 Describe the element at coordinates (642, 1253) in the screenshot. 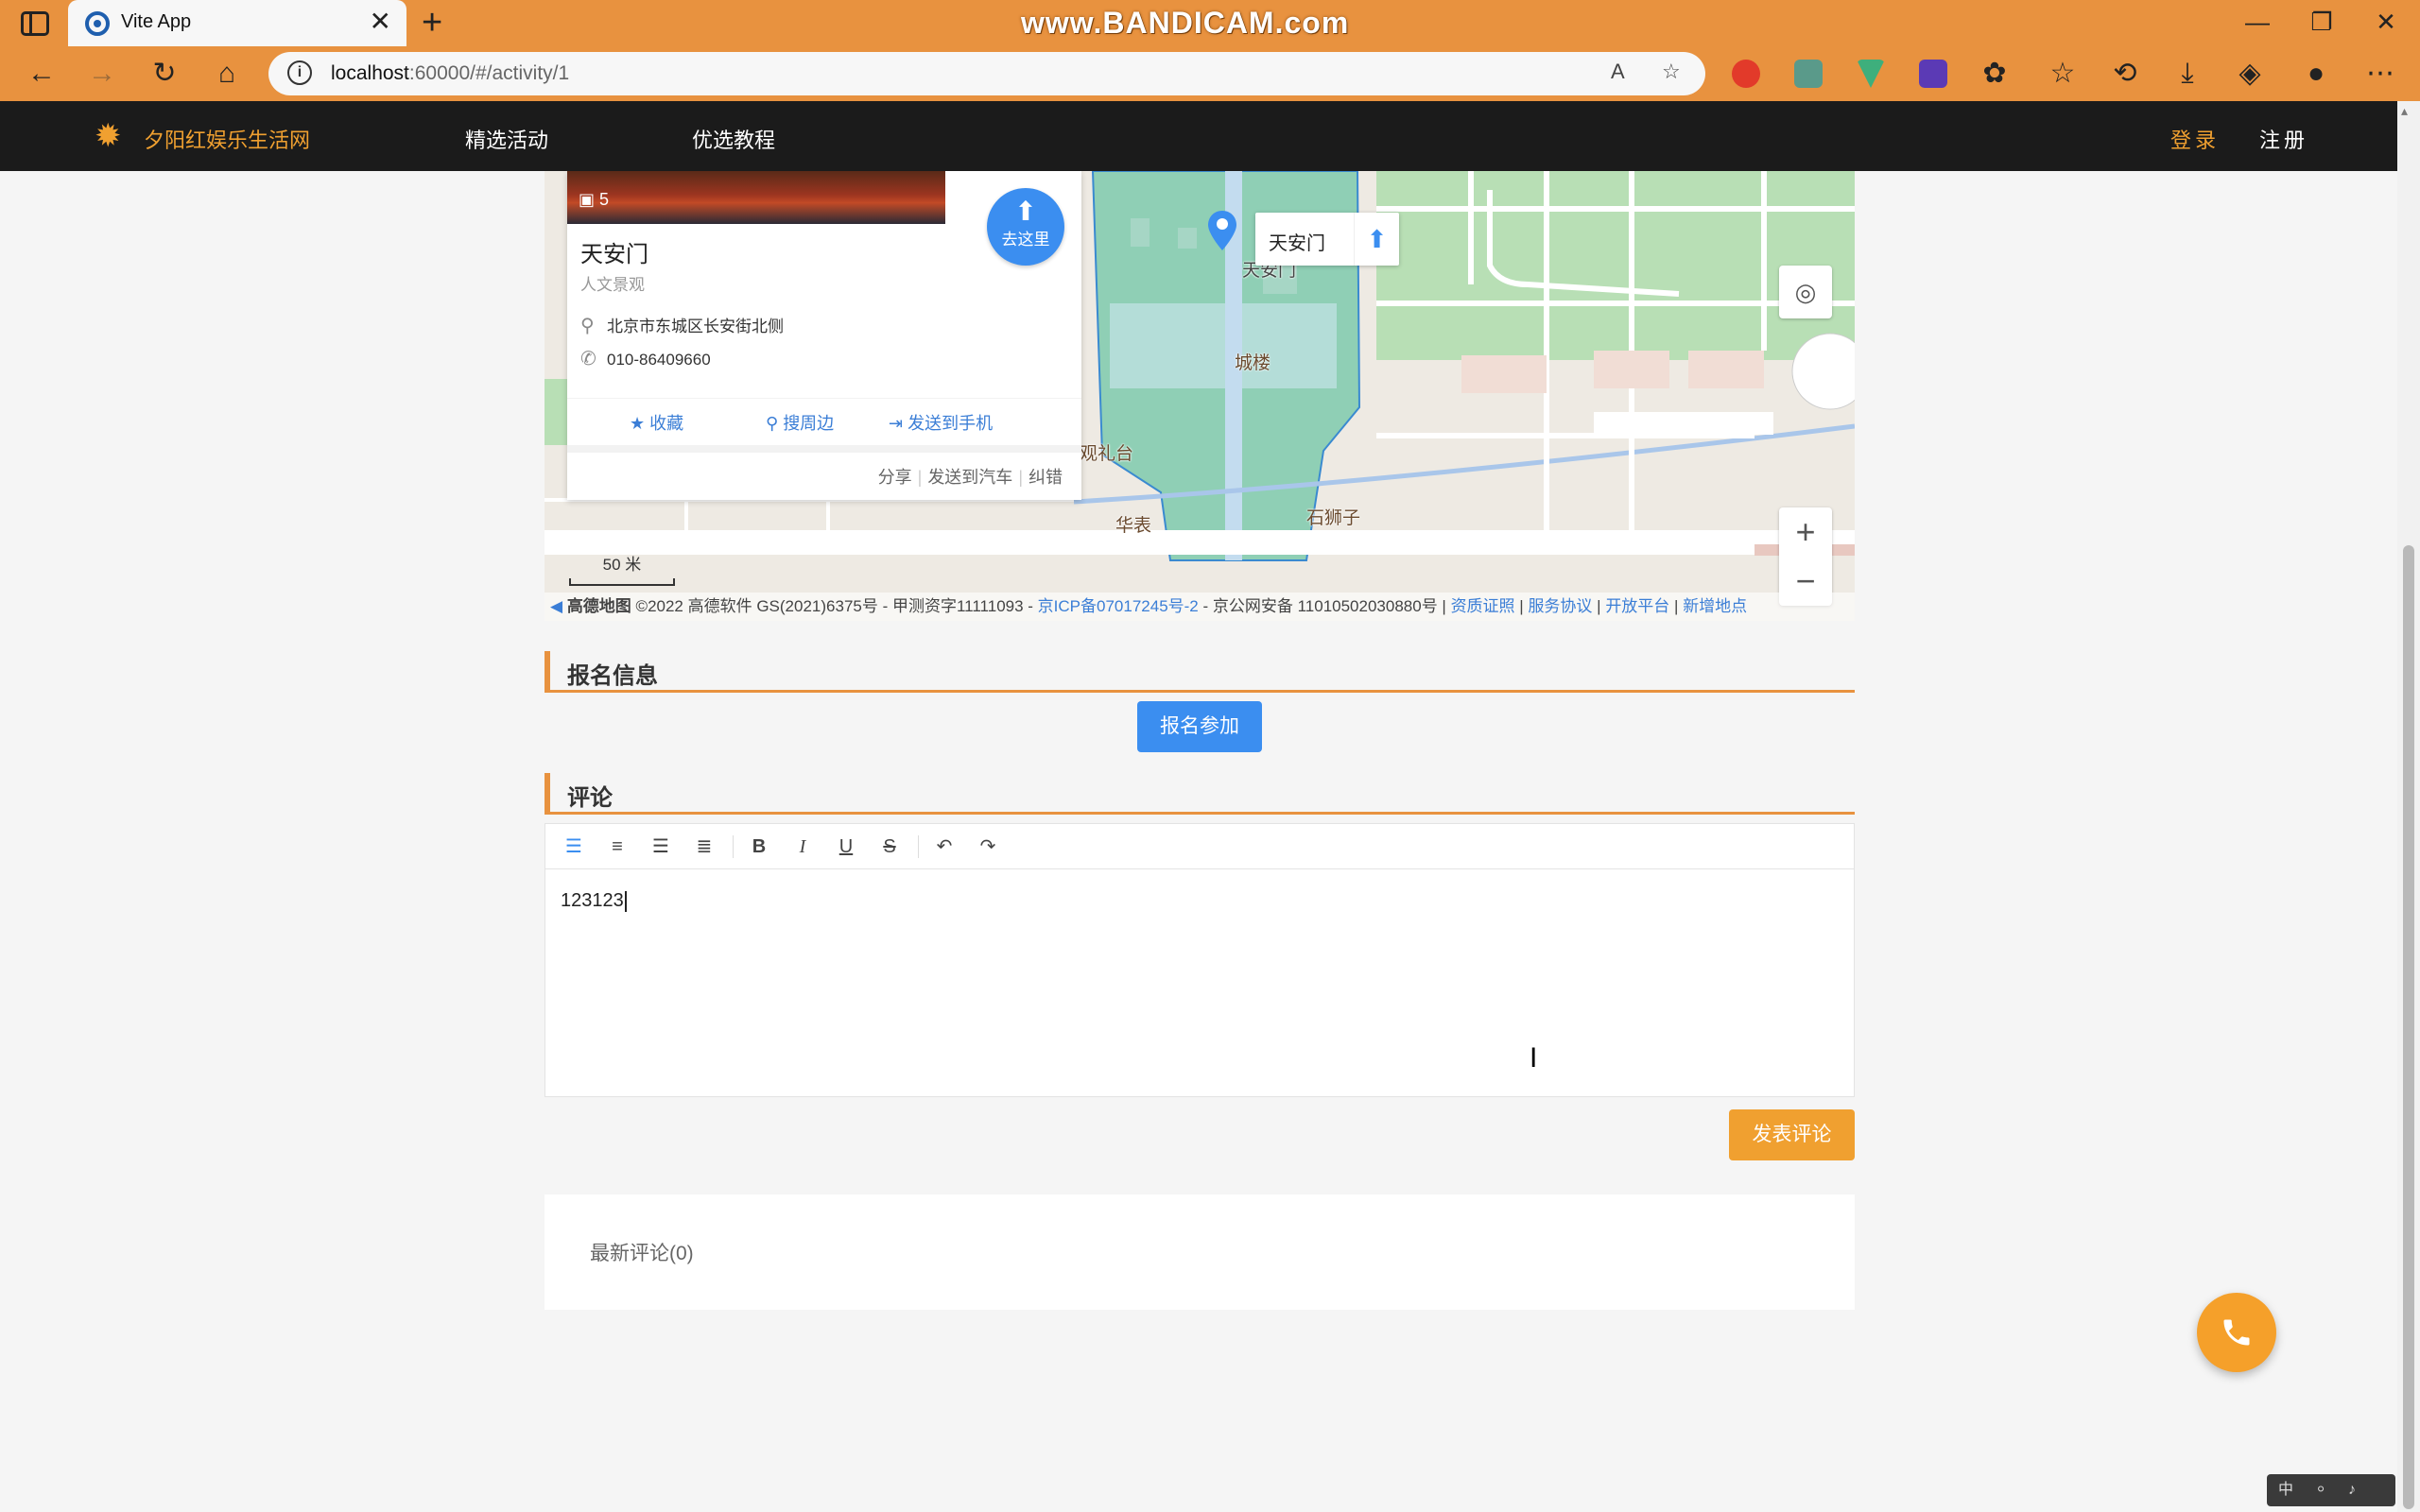

I see `latest-comments-label: 最新评论(0)` at that location.